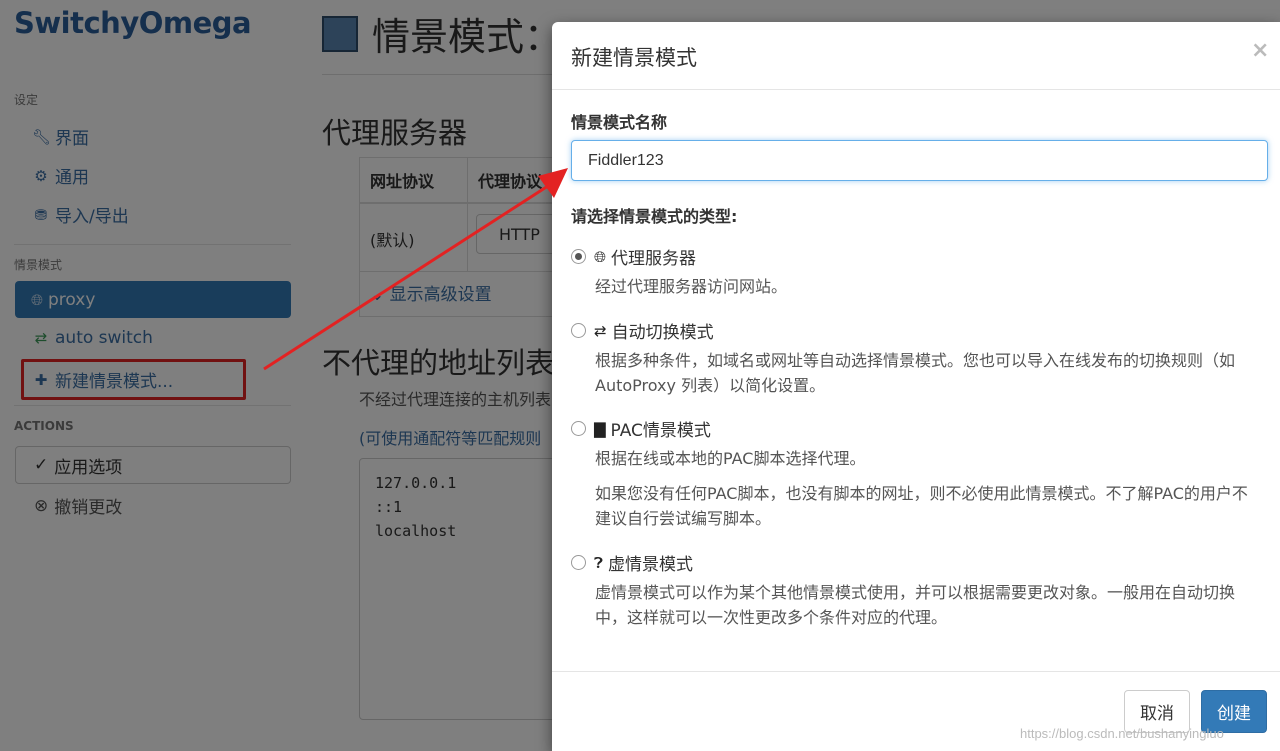 This screenshot has height=751, width=1280. Describe the element at coordinates (662, 333) in the screenshot. I see `option-name: 自动切换模式` at that location.